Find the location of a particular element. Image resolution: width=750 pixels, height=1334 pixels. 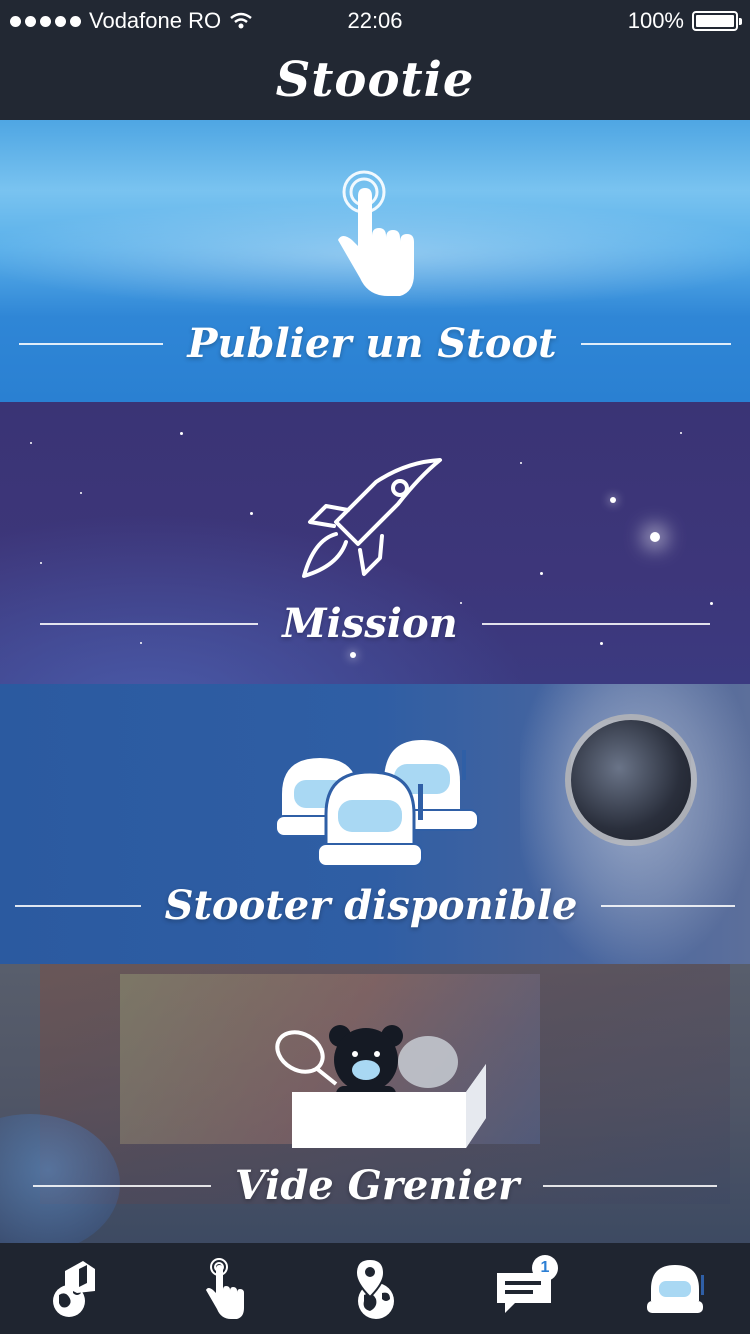

tab-publish is located at coordinates (225, 1289).